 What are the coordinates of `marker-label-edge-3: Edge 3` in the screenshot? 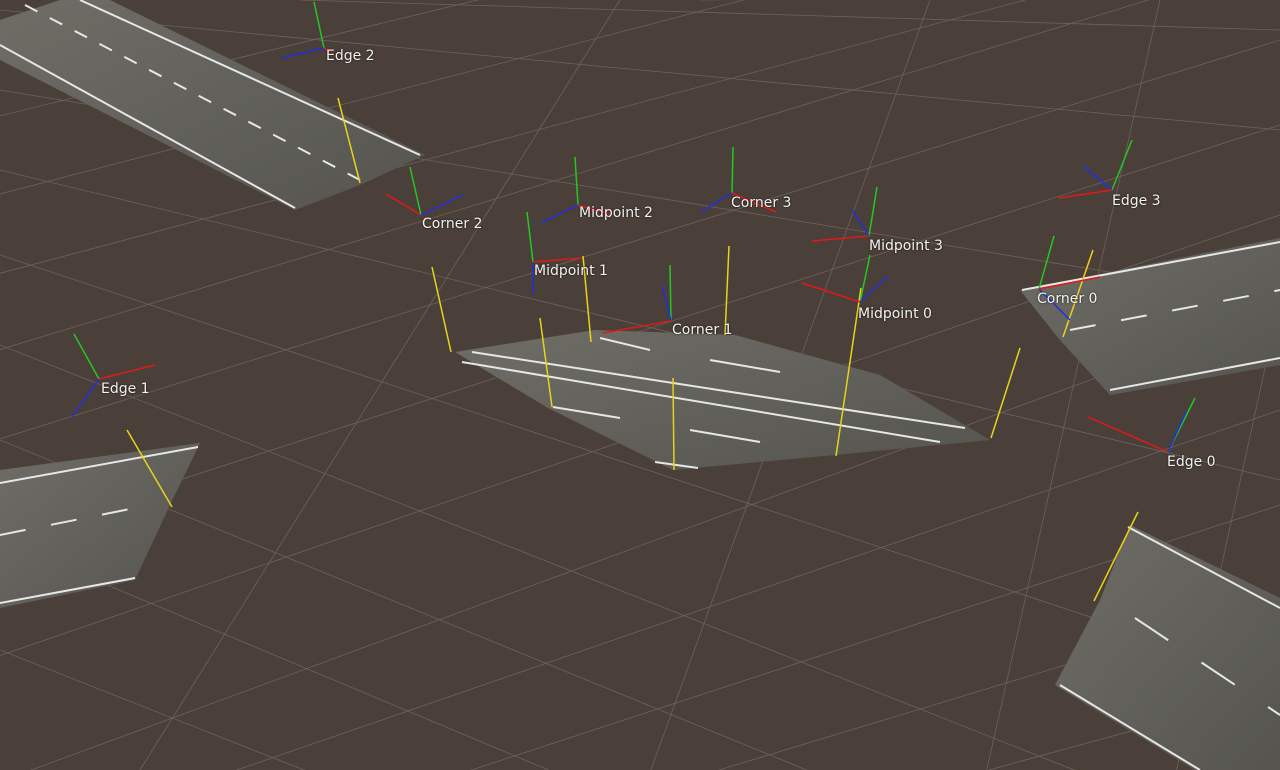 It's located at (1136, 201).